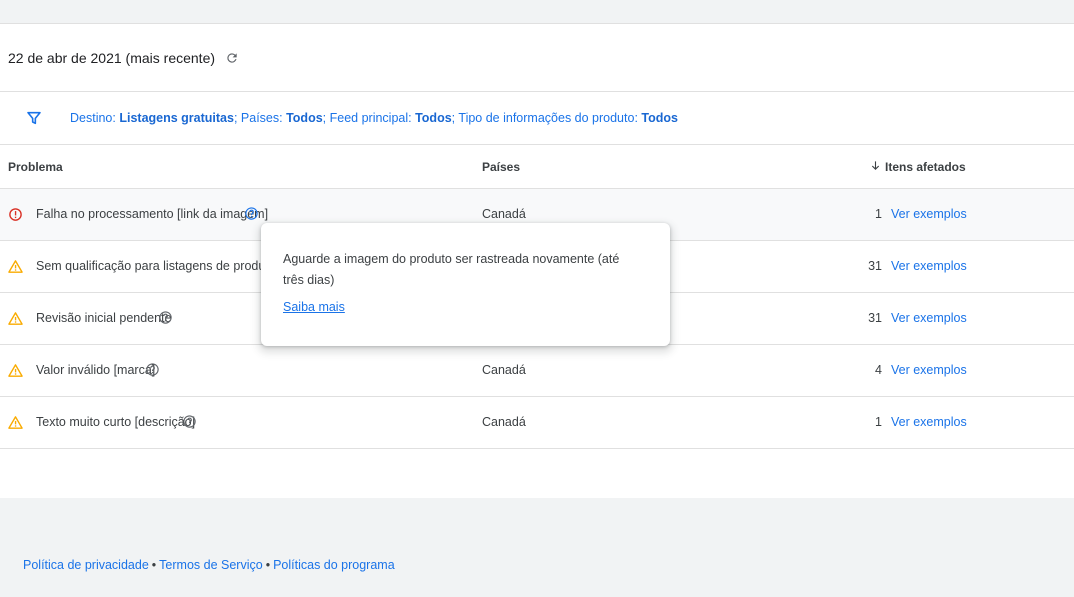 This screenshot has width=1074, height=597. What do you see at coordinates (263, 118) in the screenshot?
I see `filter-key: Países:` at bounding box center [263, 118].